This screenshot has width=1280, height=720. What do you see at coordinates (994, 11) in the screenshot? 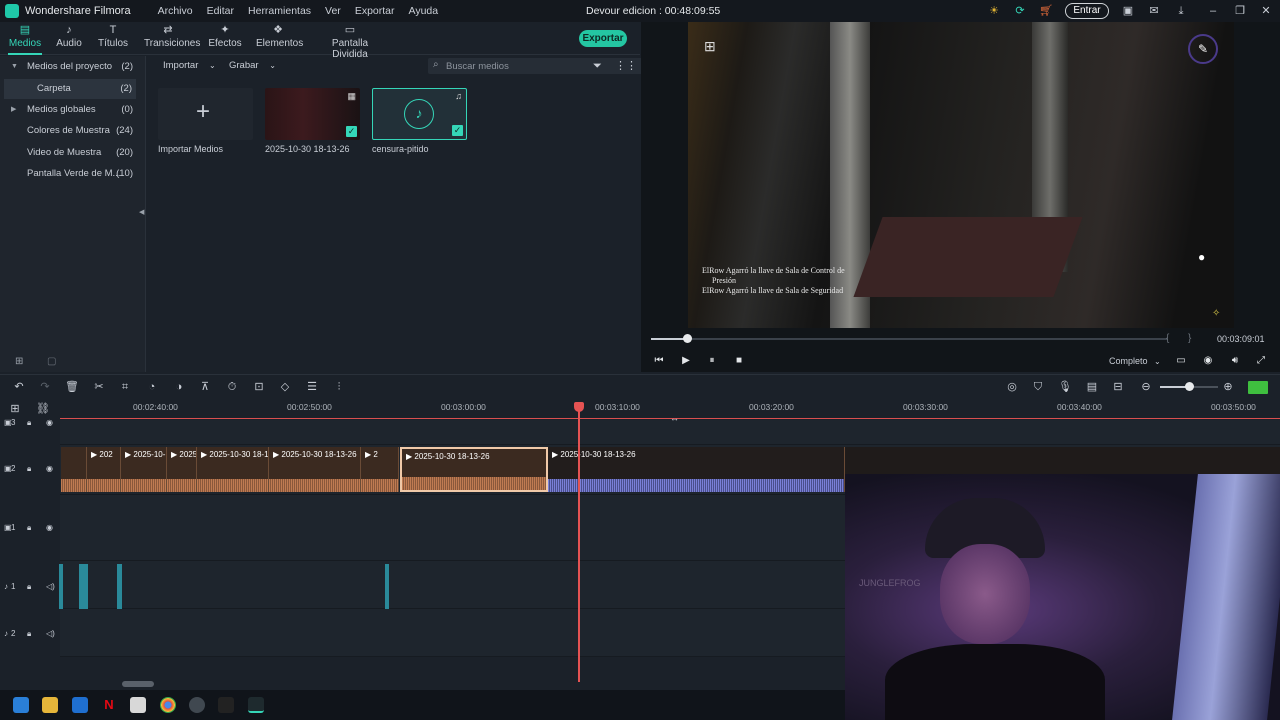
I see `sun-icon: ☀` at bounding box center [994, 11].